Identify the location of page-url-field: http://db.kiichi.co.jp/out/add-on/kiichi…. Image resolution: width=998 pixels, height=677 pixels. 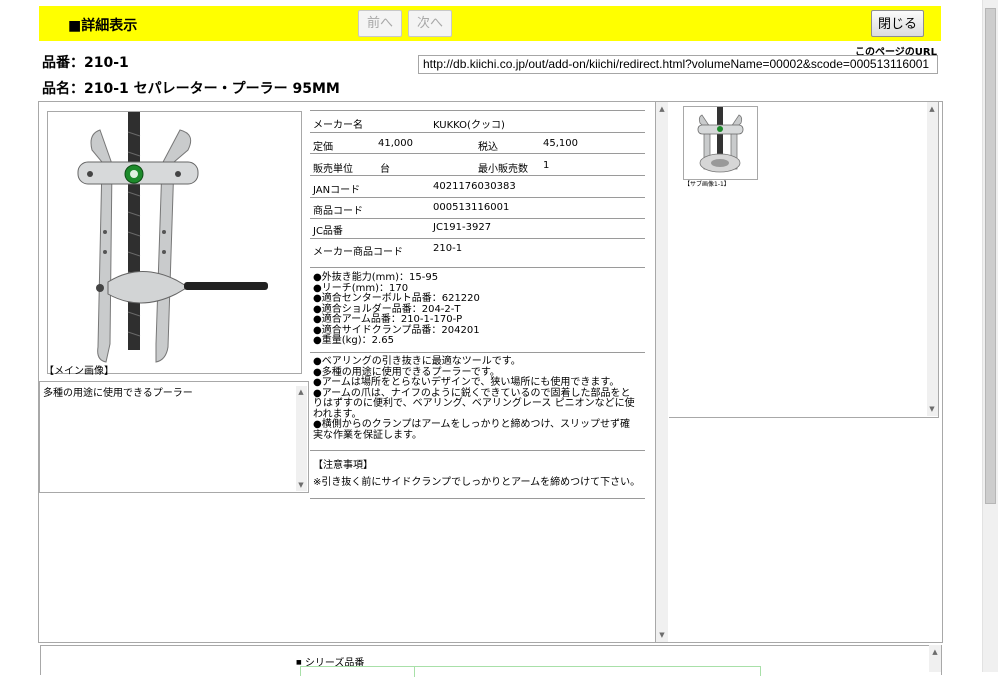
(678, 64).